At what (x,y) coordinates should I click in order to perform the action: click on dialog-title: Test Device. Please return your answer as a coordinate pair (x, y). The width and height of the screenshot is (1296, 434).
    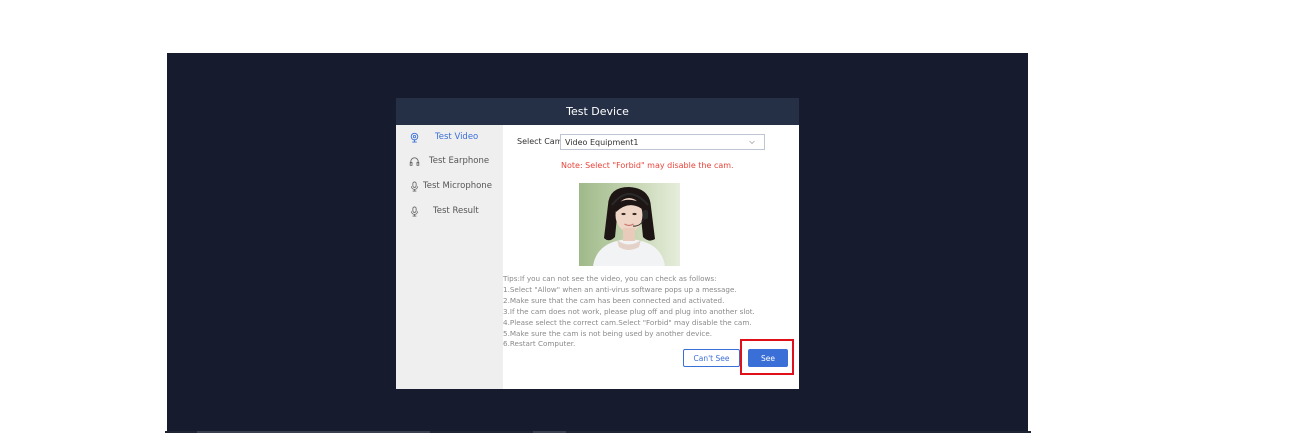
    Looking at the image, I should click on (597, 111).